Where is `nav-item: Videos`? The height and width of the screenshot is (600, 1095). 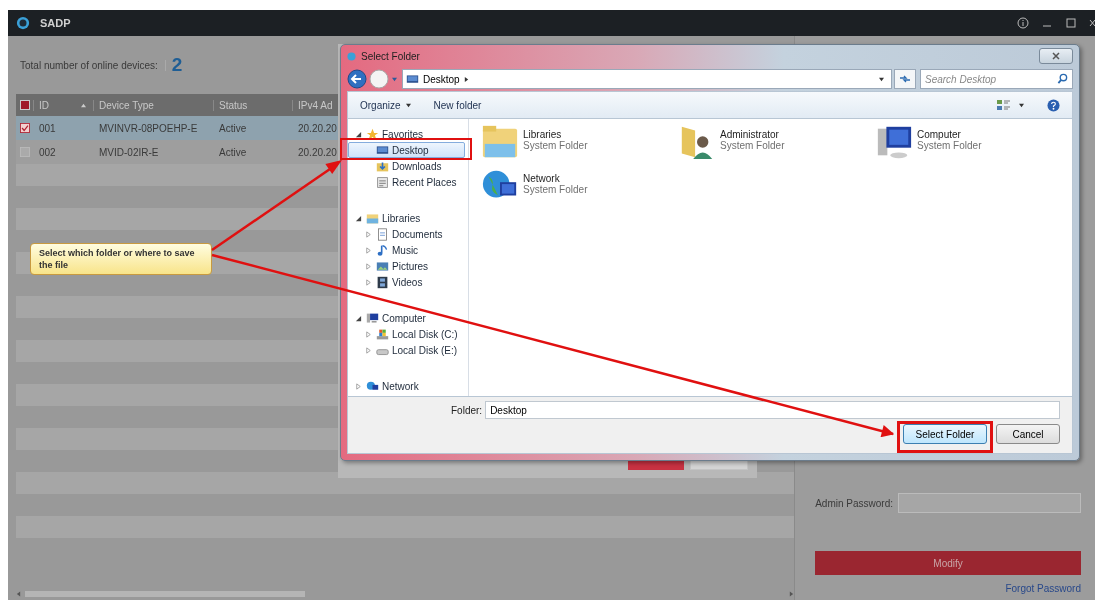 nav-item: Videos is located at coordinates (406, 282).